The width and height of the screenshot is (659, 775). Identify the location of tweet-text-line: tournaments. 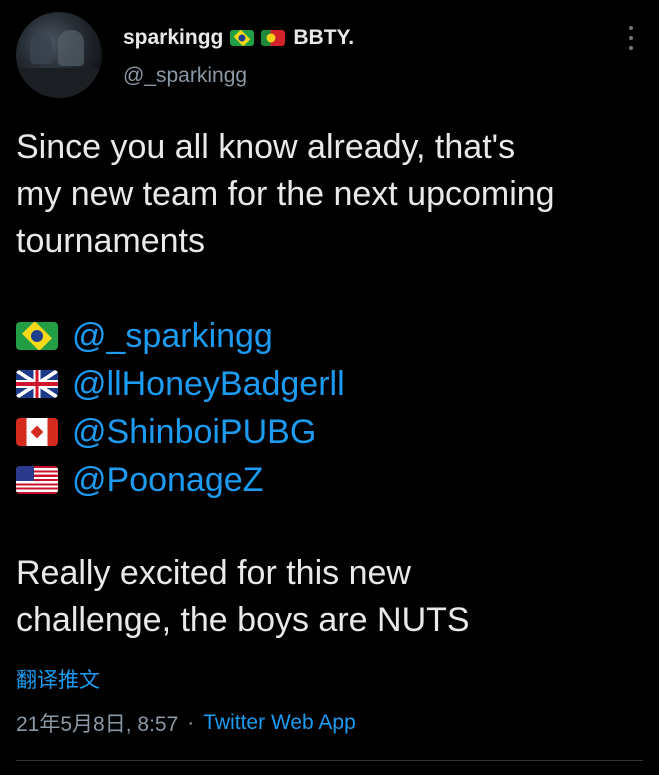
(110, 241).